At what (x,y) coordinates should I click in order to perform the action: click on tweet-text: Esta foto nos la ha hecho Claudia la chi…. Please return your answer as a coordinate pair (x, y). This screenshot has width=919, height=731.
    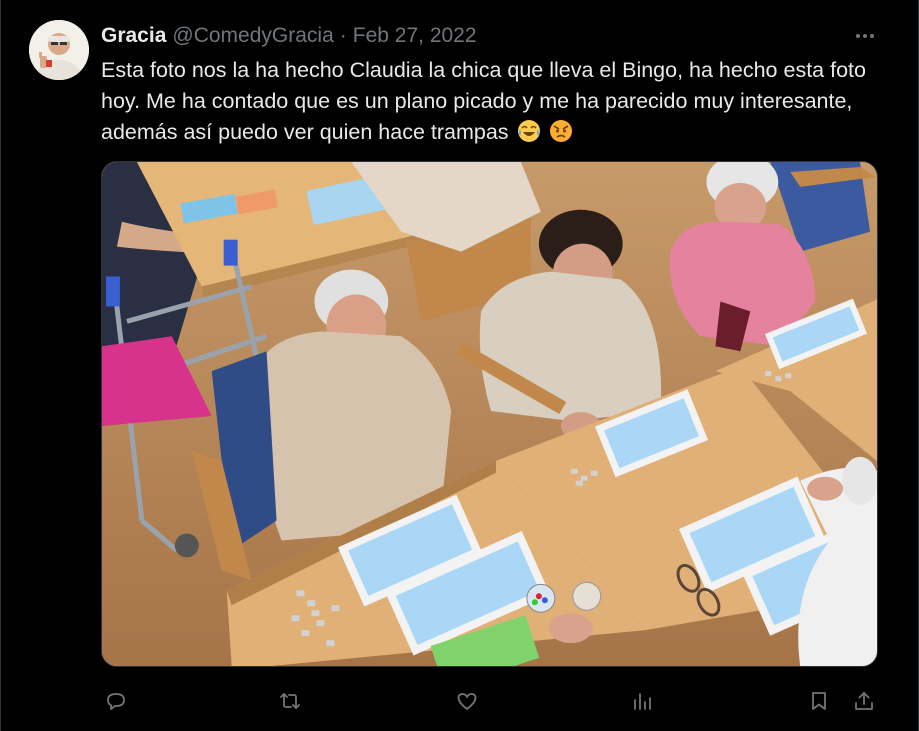
    Looking at the image, I should click on (483, 101).